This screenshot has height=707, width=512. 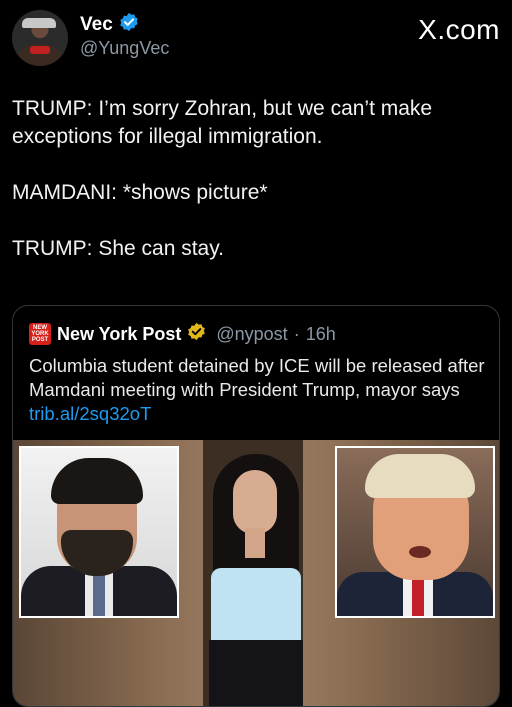 I want to click on tweet-header: Vec @YungVec X.com, so click(x=256, y=38).